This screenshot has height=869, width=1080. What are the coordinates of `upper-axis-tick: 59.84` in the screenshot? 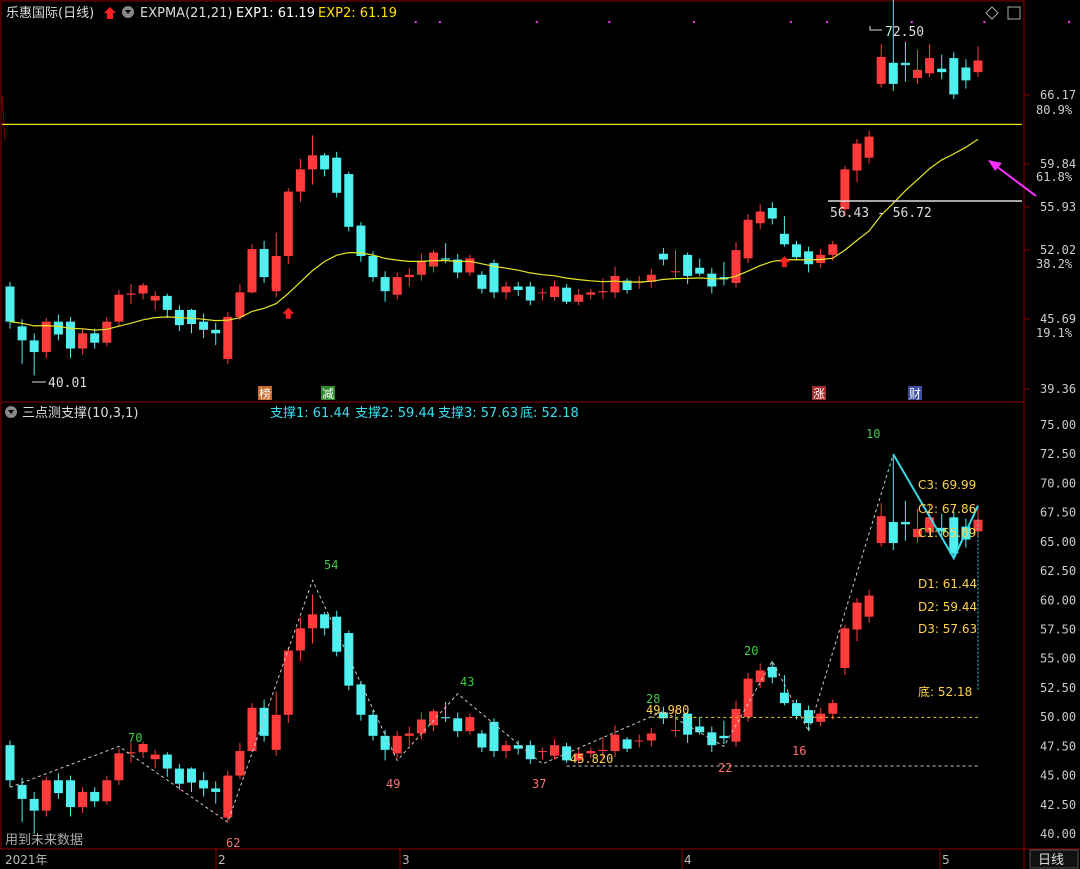 It's located at (1058, 164).